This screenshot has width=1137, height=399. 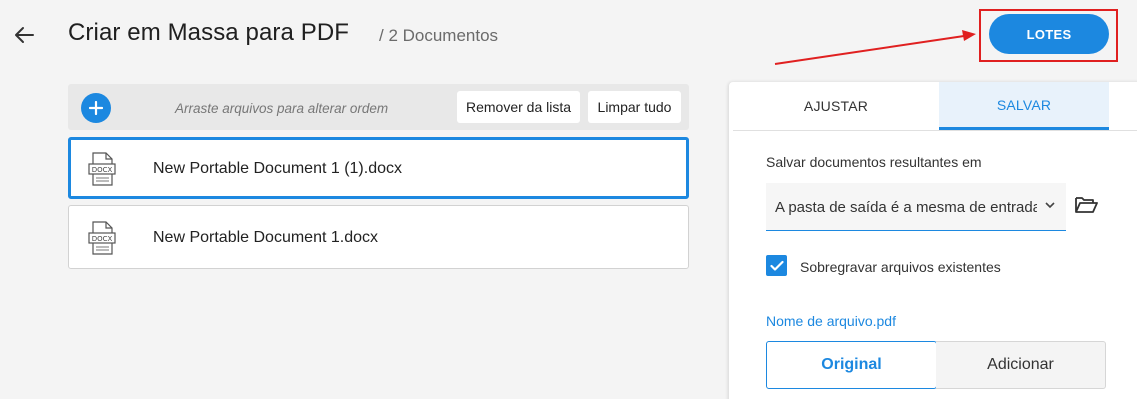 I want to click on document-count: / 2 Documentos, so click(x=439, y=35).